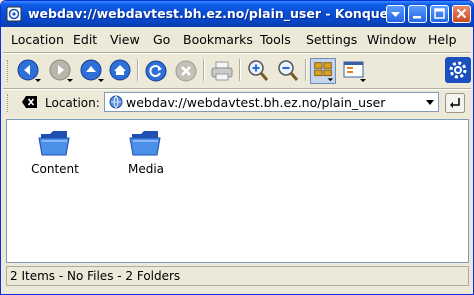 The width and height of the screenshot is (474, 295). Describe the element at coordinates (55, 169) in the screenshot. I see `folder-label: Content` at that location.